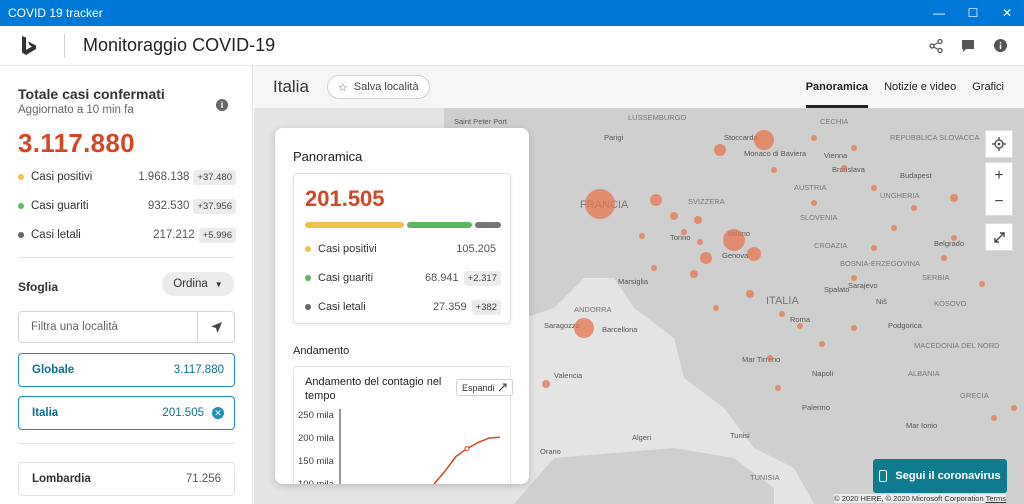 This screenshot has height=504, width=1024. Describe the element at coordinates (378, 87) in the screenshot. I see `save-location-button: ☆ Salva località` at that location.